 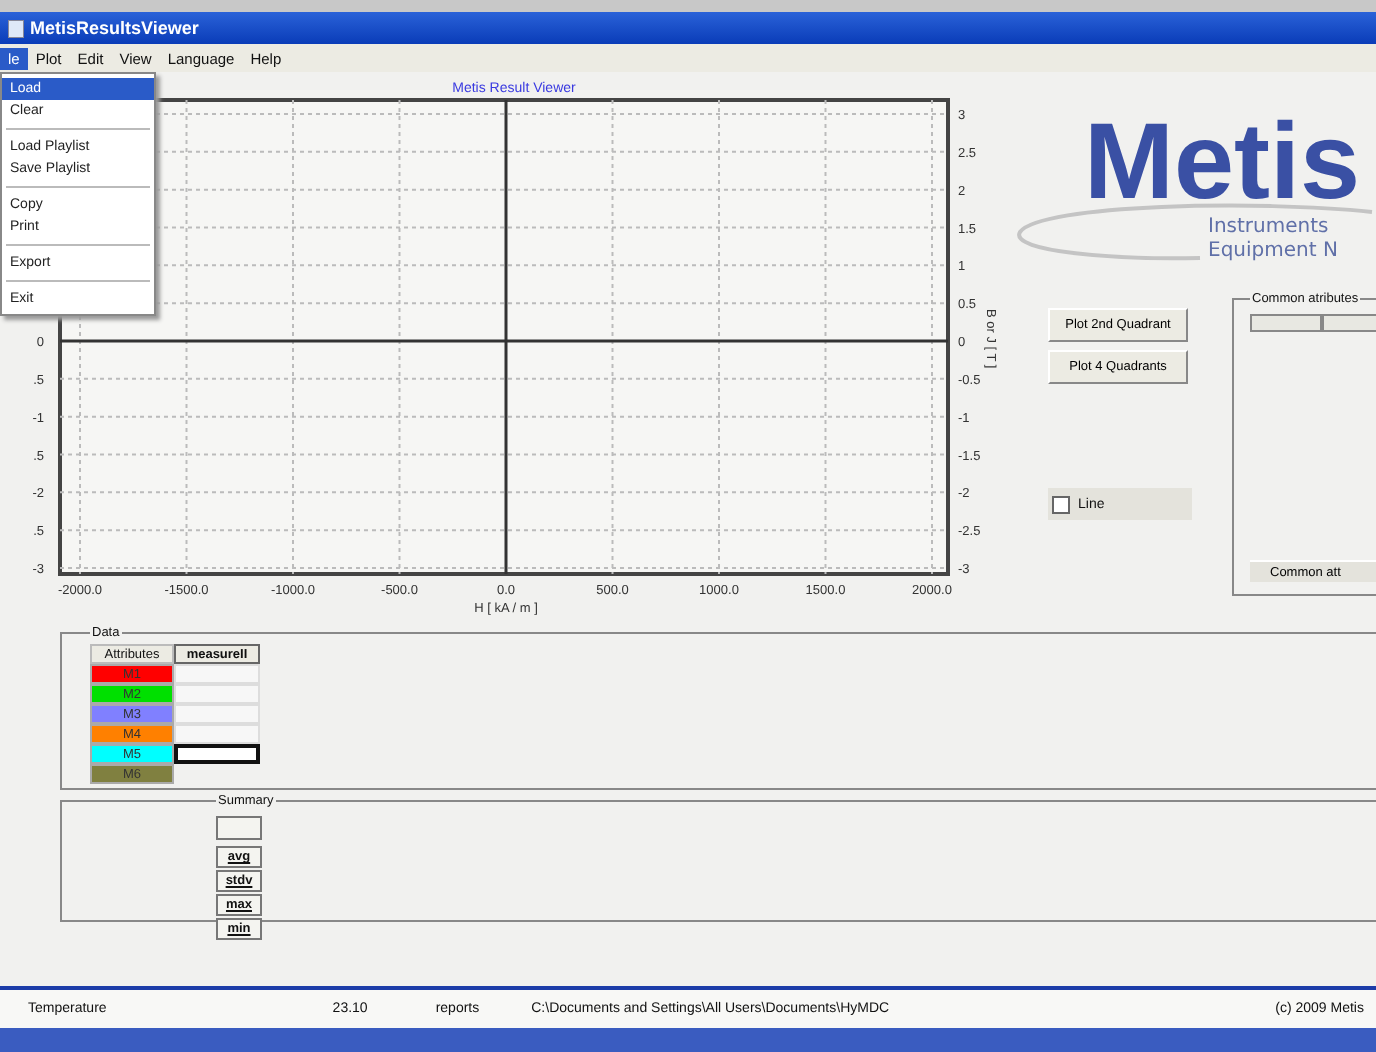 I want to click on app-icon, so click(x=16, y=28).